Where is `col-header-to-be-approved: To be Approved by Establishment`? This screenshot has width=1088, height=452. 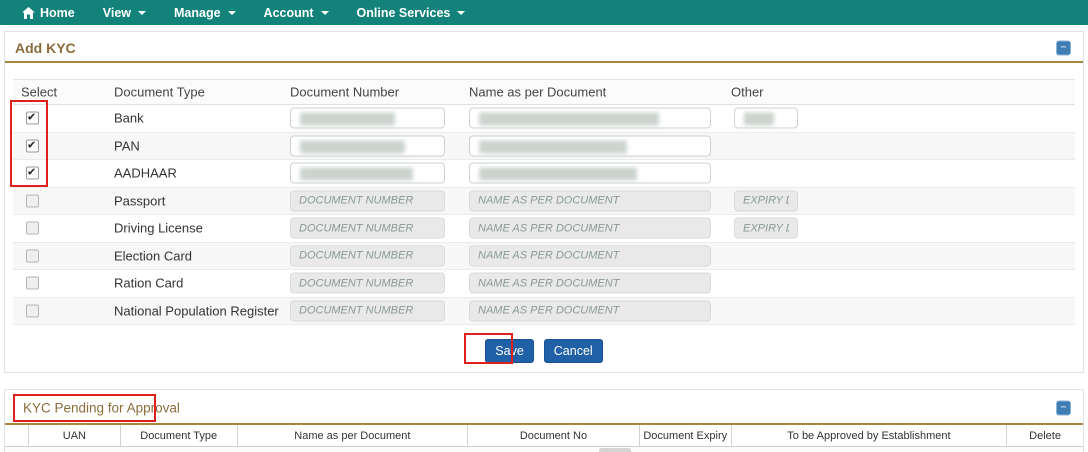 col-header-to-be-approved: To be Approved by Establishment is located at coordinates (870, 435).